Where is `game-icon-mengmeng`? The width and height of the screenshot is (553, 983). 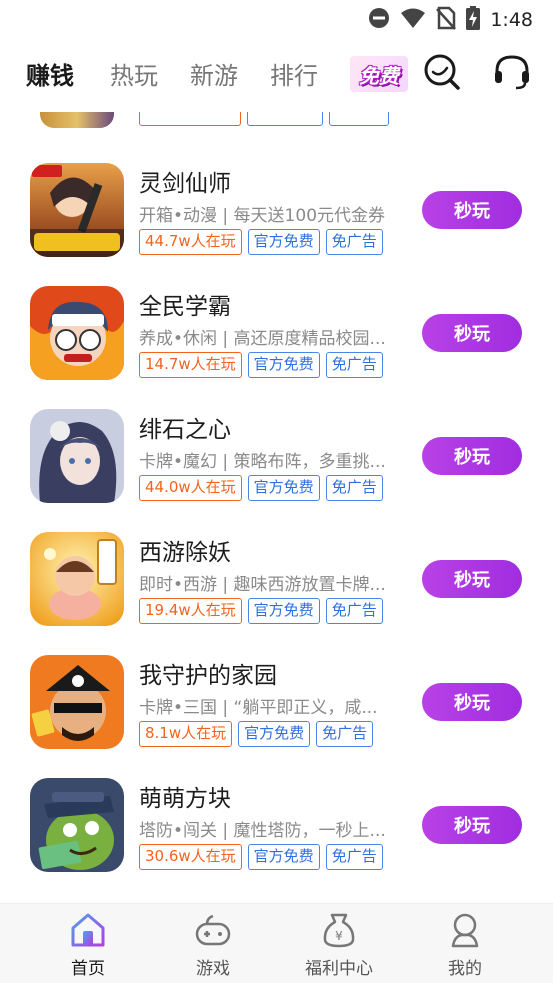 game-icon-mengmeng is located at coordinates (77, 825).